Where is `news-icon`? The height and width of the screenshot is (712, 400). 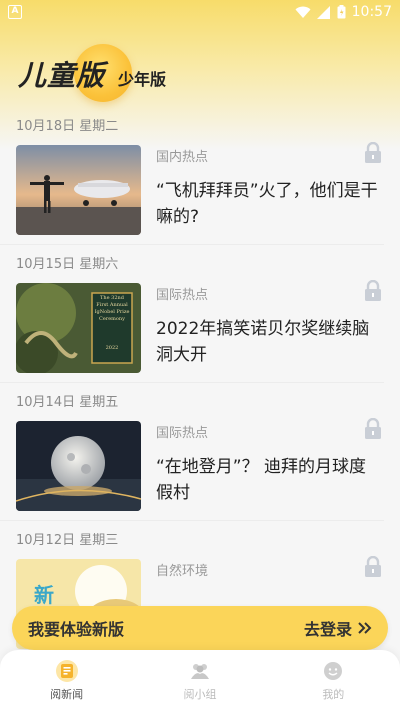
news-icon is located at coordinates (66, 671).